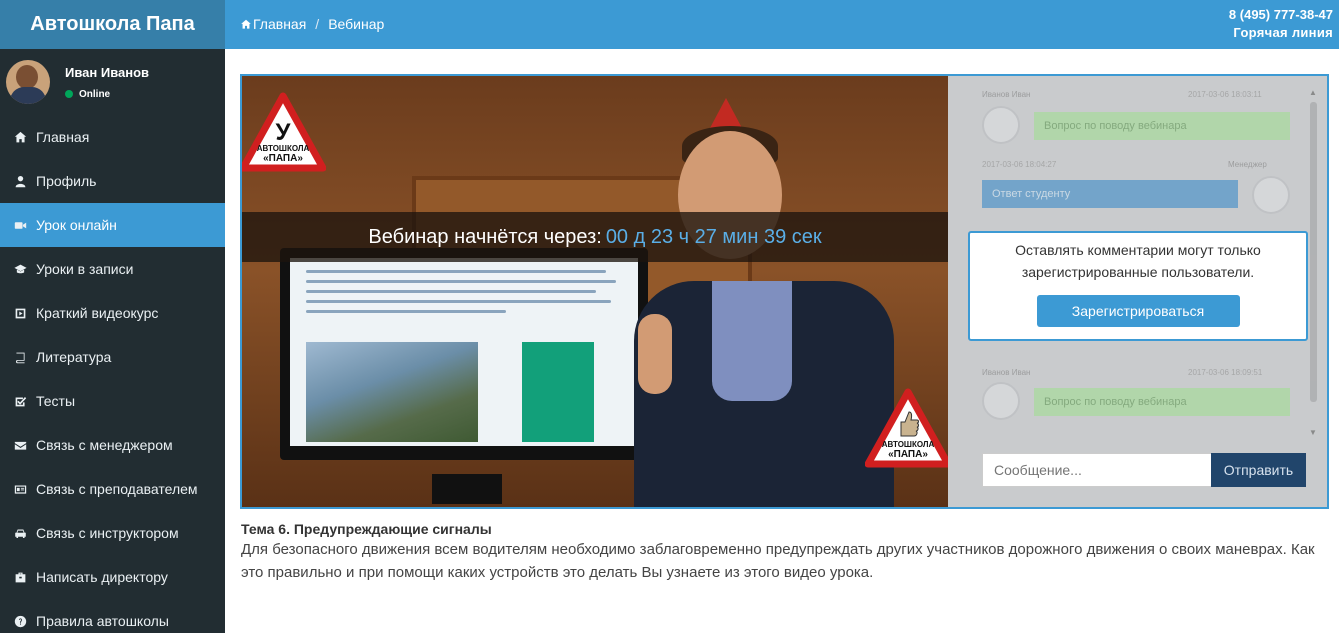 The width and height of the screenshot is (1339, 643). What do you see at coordinates (1313, 263) in the screenshot?
I see `chat-scrollbar: ▲ ▼` at bounding box center [1313, 263].